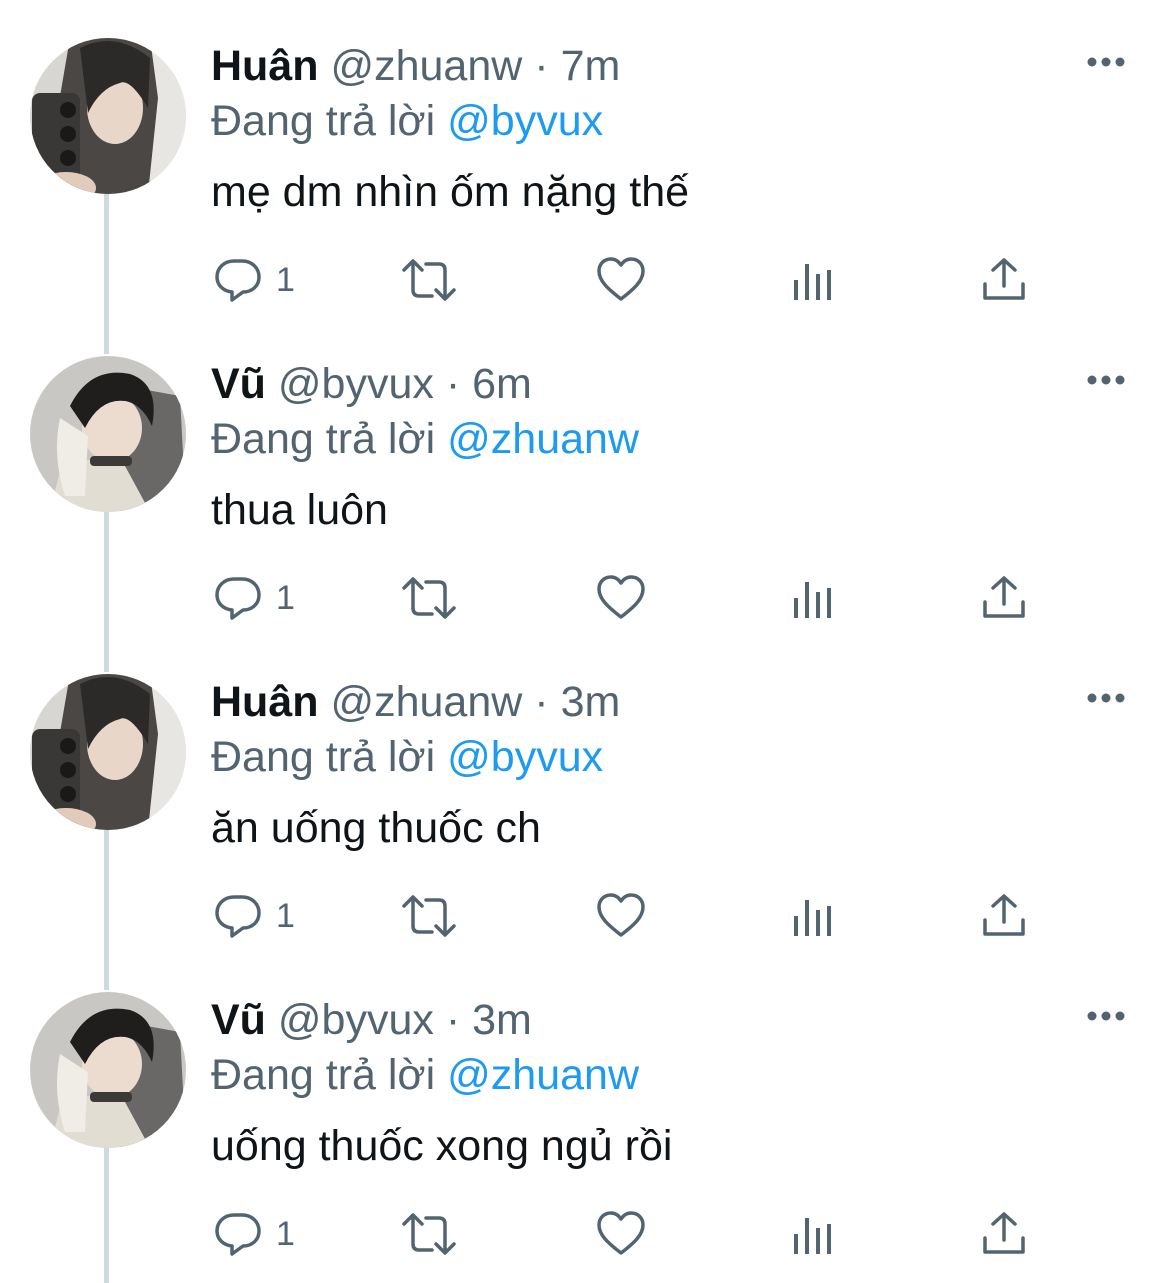 The height and width of the screenshot is (1283, 1170). Describe the element at coordinates (591, 66) in the screenshot. I see `timestamp: 7m` at that location.